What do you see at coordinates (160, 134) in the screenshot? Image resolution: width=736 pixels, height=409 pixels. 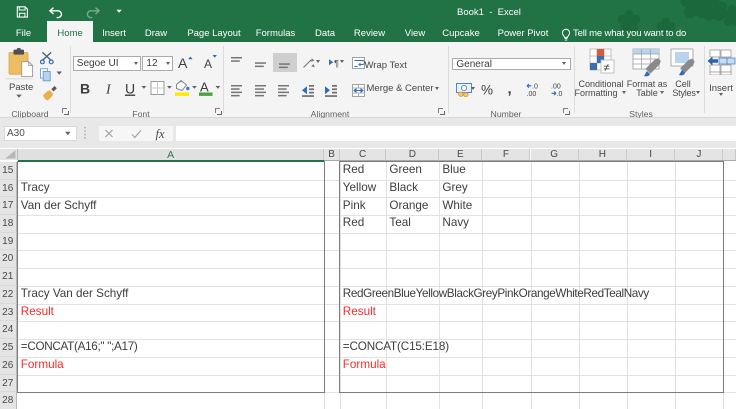 I see `svg-text: fx` at bounding box center [160, 134].